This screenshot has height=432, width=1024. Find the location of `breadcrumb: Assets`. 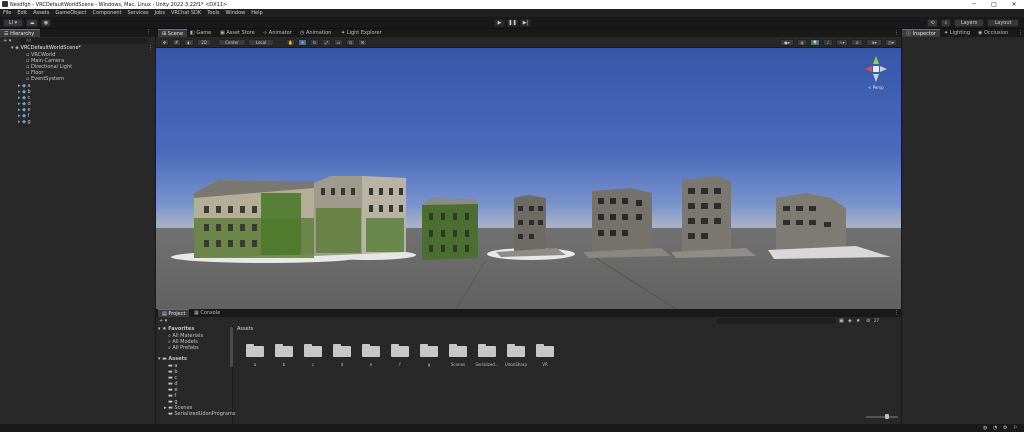

breadcrumb: Assets is located at coordinates (245, 329).